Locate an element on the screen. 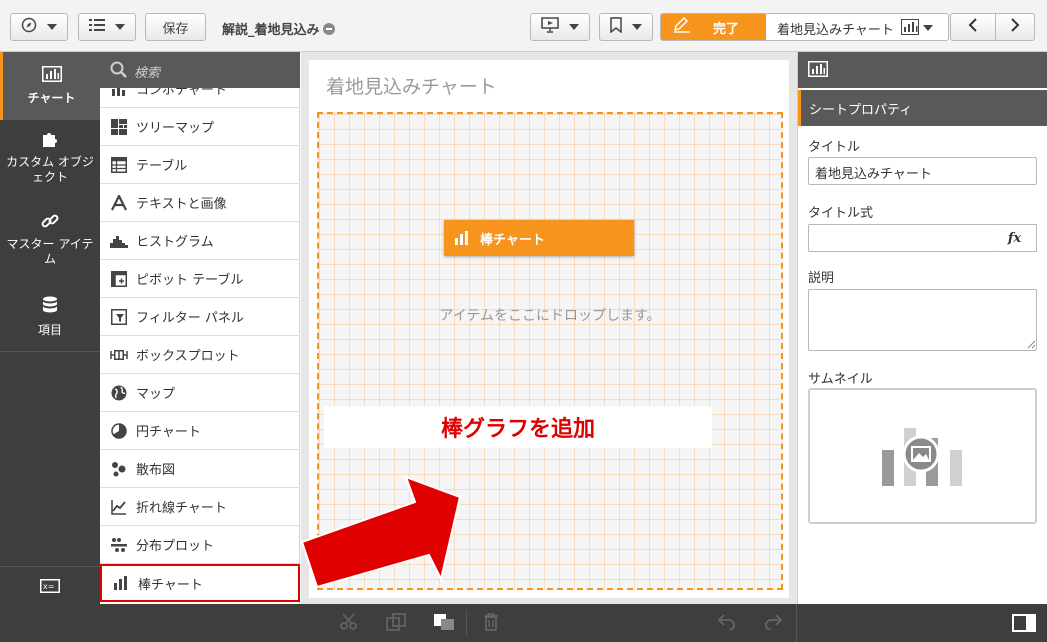 The height and width of the screenshot is (642, 1047). link-icon is located at coordinates (50, 222).